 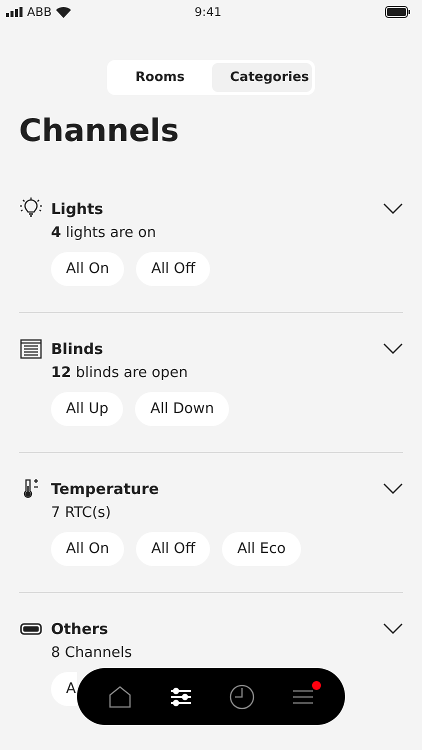 What do you see at coordinates (208, 12) in the screenshot?
I see `clock-time: 9:41` at bounding box center [208, 12].